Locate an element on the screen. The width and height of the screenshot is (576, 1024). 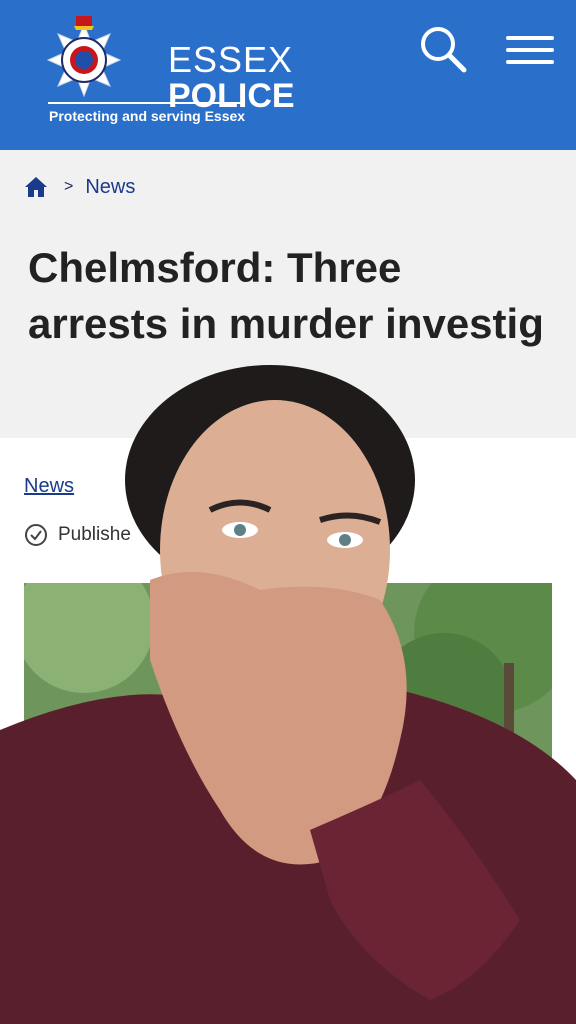
search-button is located at coordinates (444, 50).